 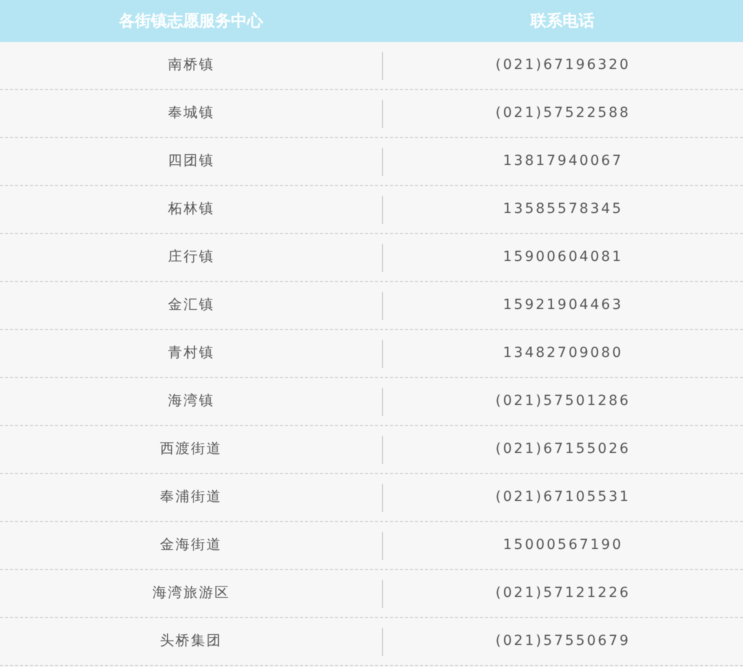 I want to click on table-cell-text: 庄行镇, so click(x=191, y=257).